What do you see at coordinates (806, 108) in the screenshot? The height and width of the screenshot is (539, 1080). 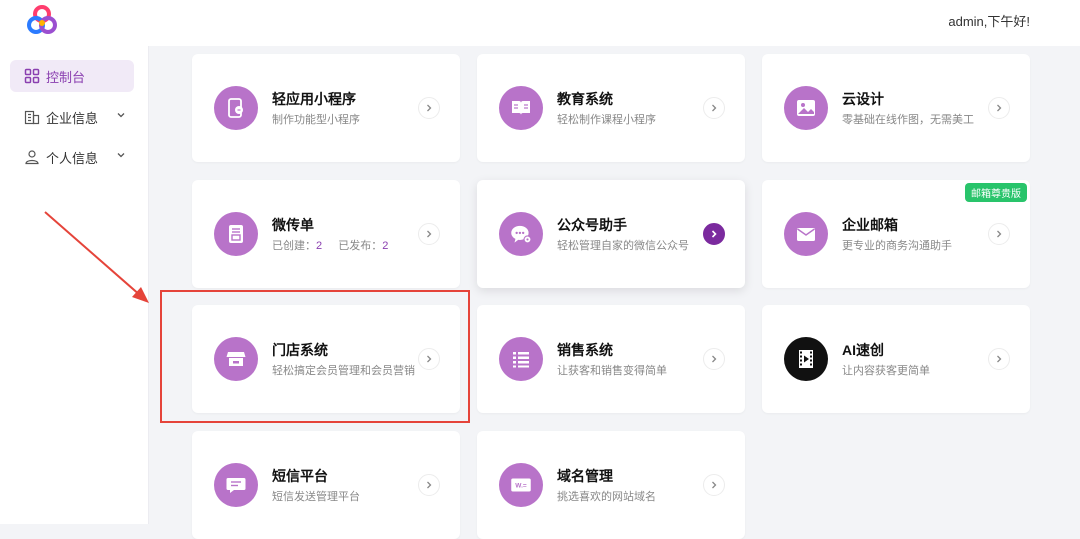 I see `image-icon` at bounding box center [806, 108].